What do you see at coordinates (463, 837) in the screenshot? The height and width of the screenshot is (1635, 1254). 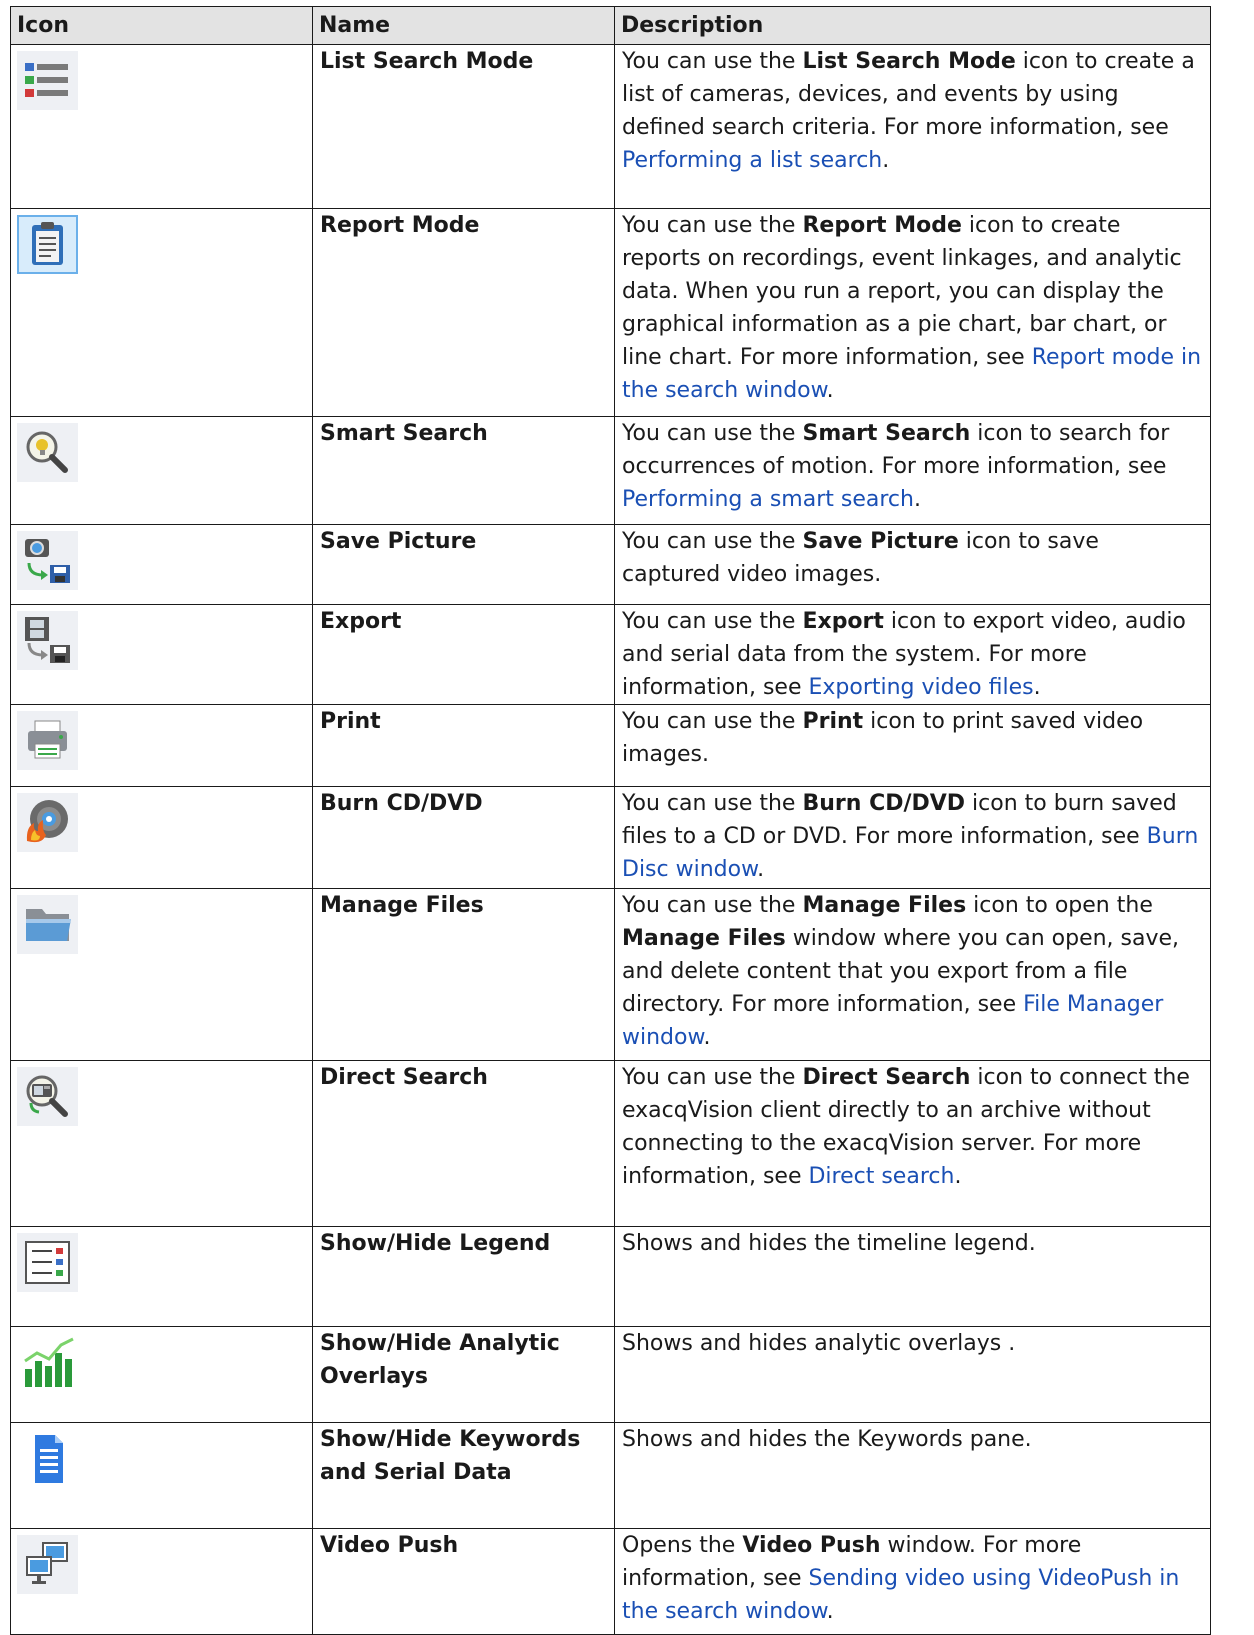 I see `name-cell: Burn CD/DVD` at bounding box center [463, 837].